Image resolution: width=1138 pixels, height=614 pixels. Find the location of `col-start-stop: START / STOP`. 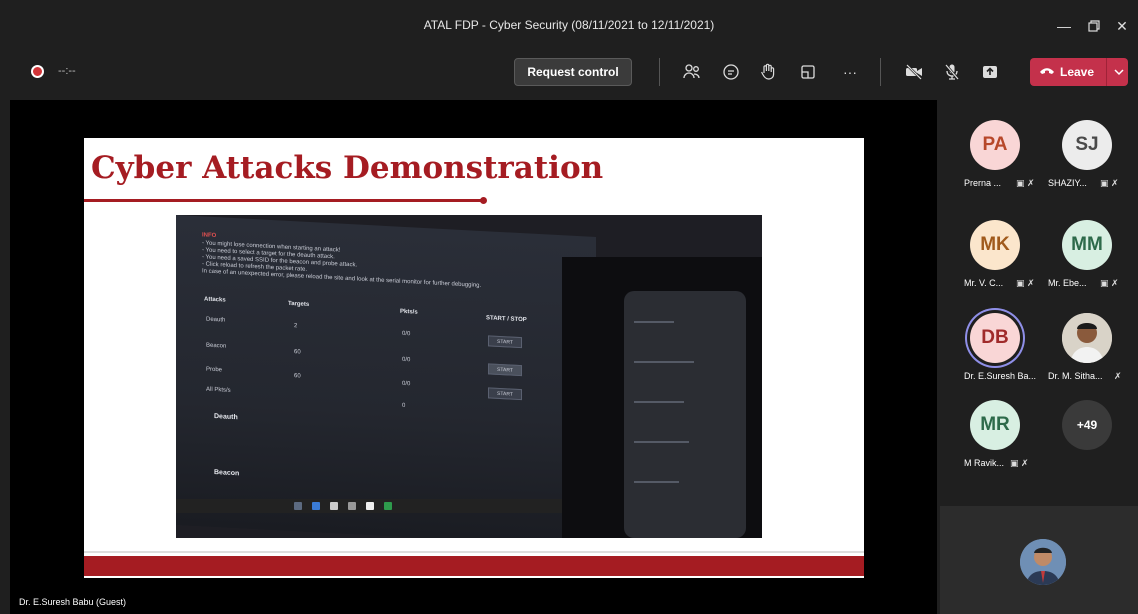

col-start-stop: START / STOP is located at coordinates (506, 319).